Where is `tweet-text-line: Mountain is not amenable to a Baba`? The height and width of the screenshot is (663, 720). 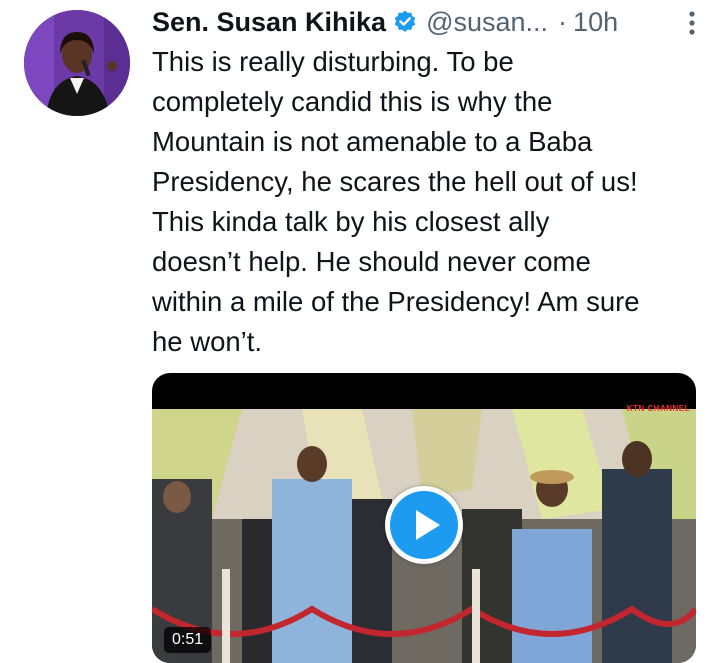
tweet-text-line: Mountain is not amenable to a Baba is located at coordinates (372, 141).